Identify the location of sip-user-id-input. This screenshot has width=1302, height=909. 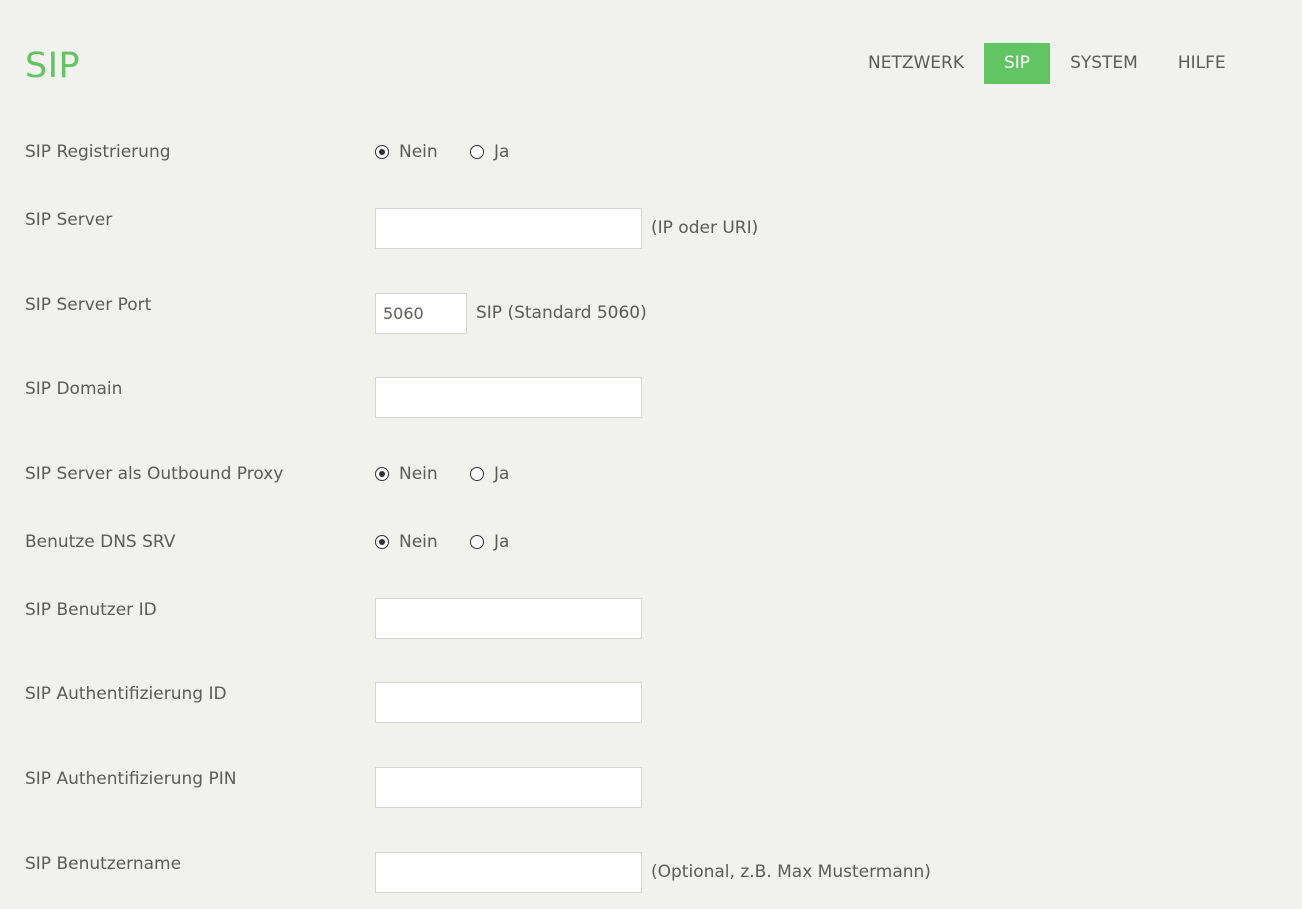
(508, 618).